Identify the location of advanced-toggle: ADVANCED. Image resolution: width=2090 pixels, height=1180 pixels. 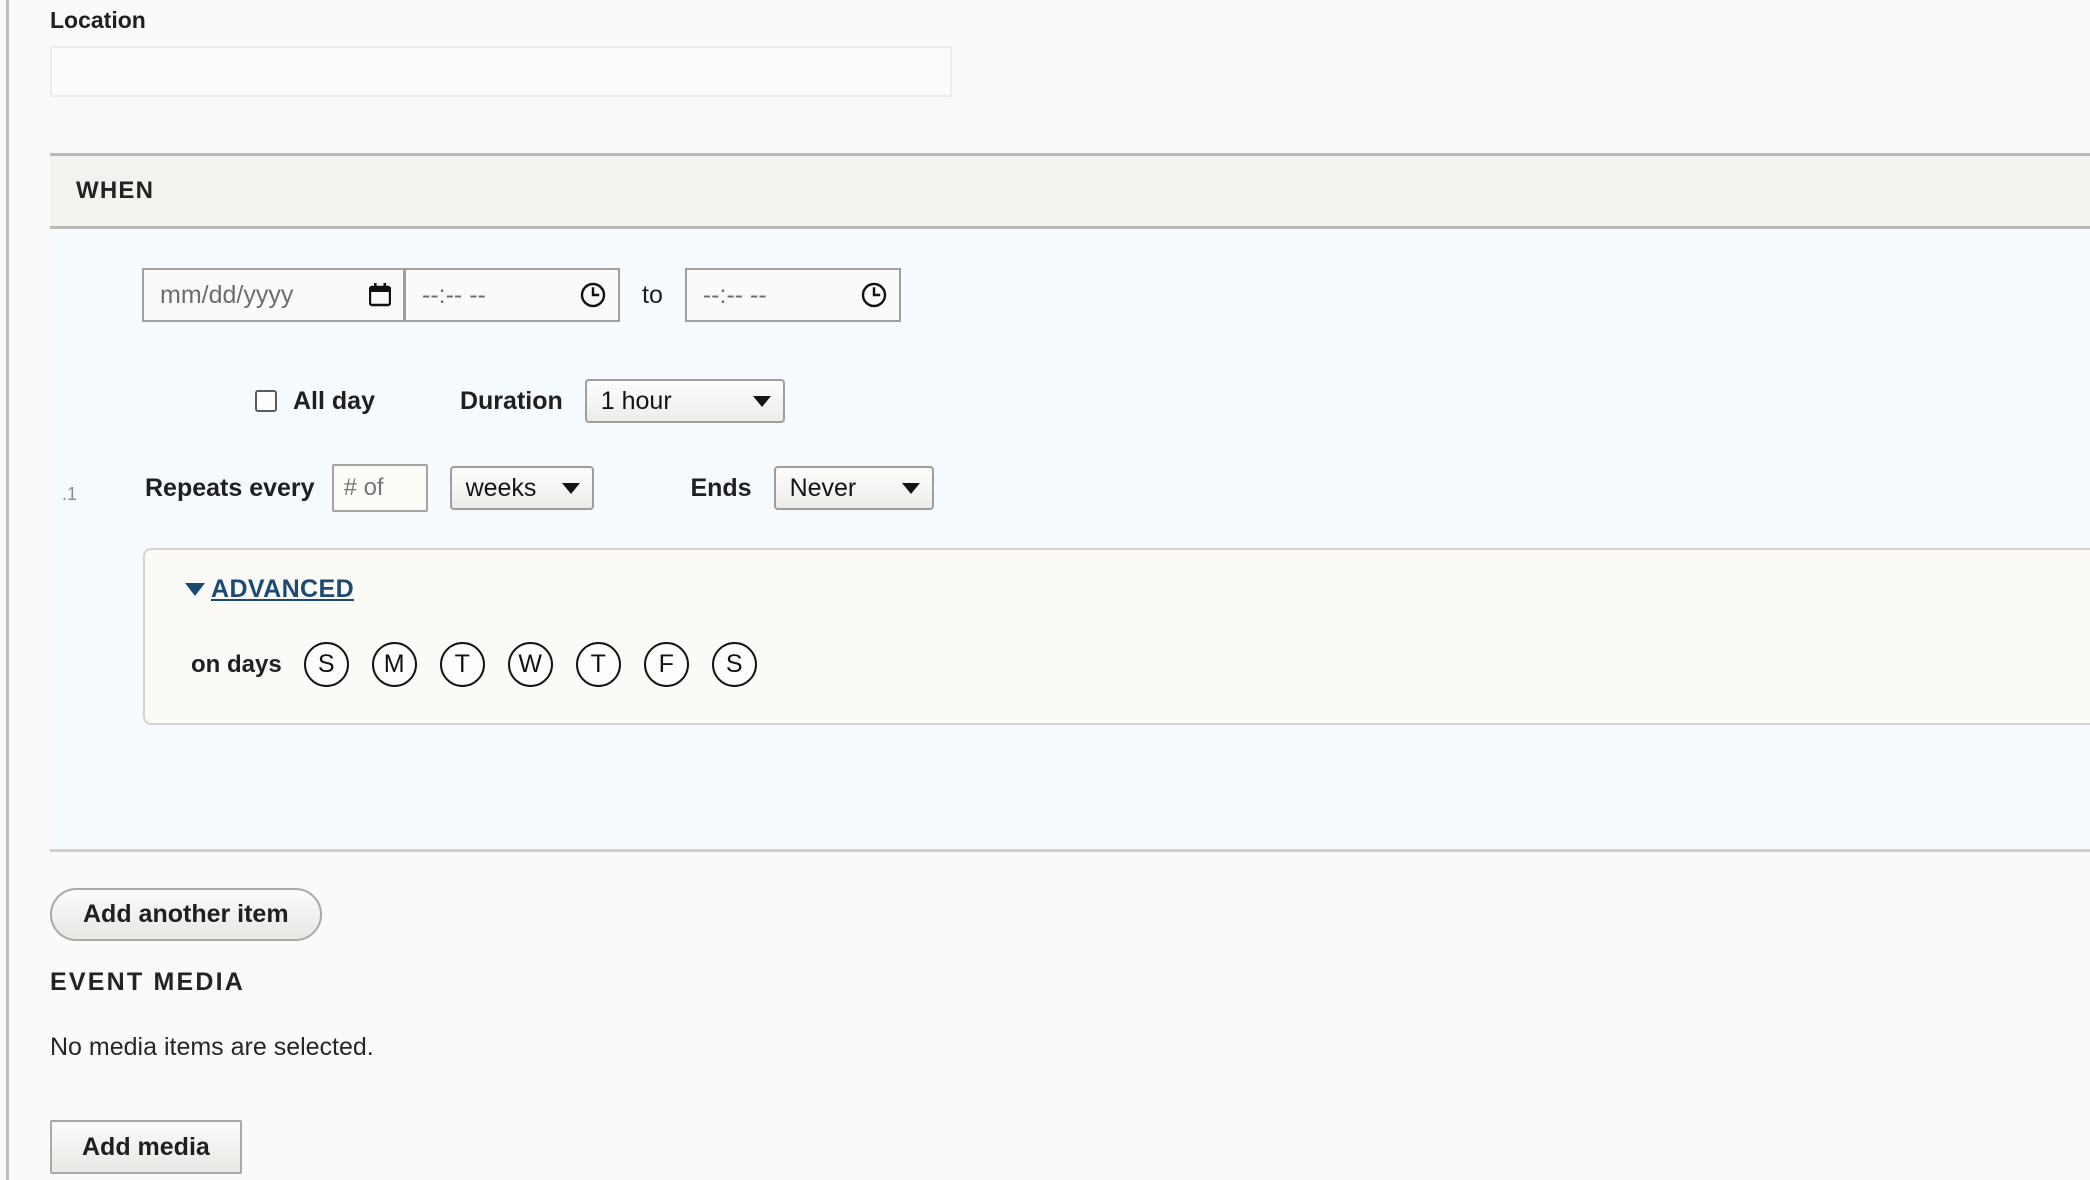
(269, 589).